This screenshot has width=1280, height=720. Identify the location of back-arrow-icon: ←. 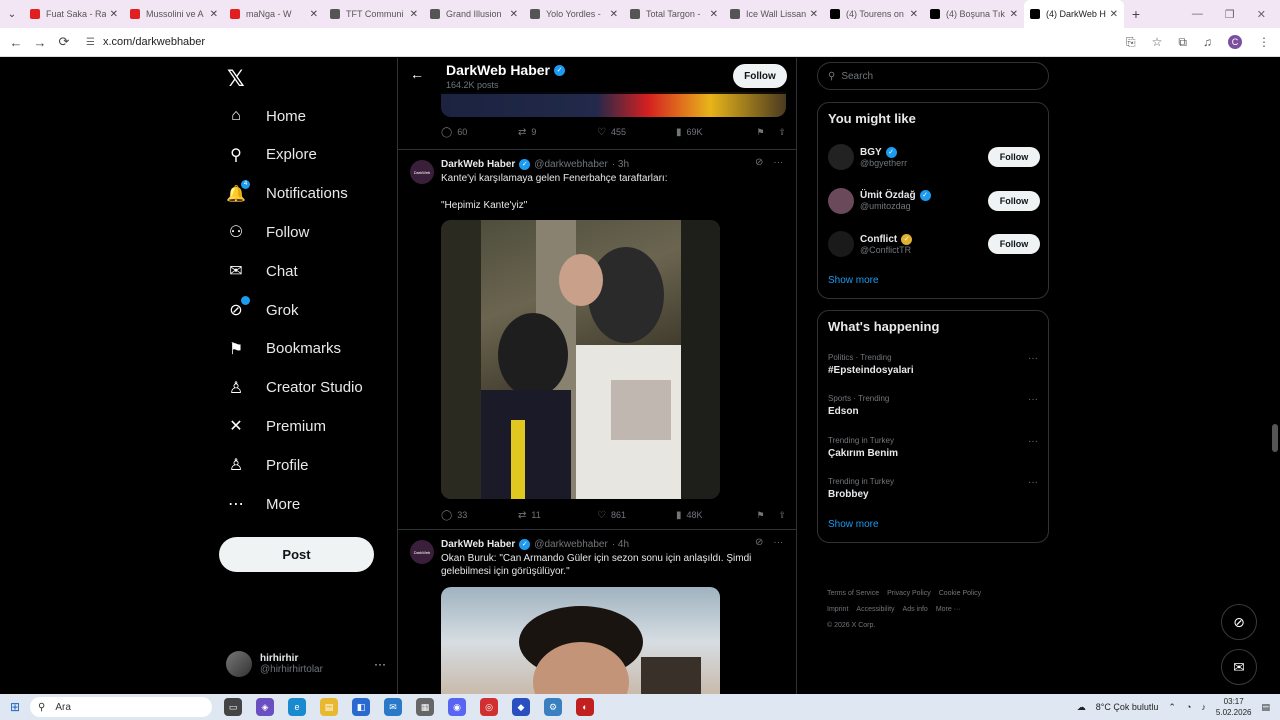
(417, 74).